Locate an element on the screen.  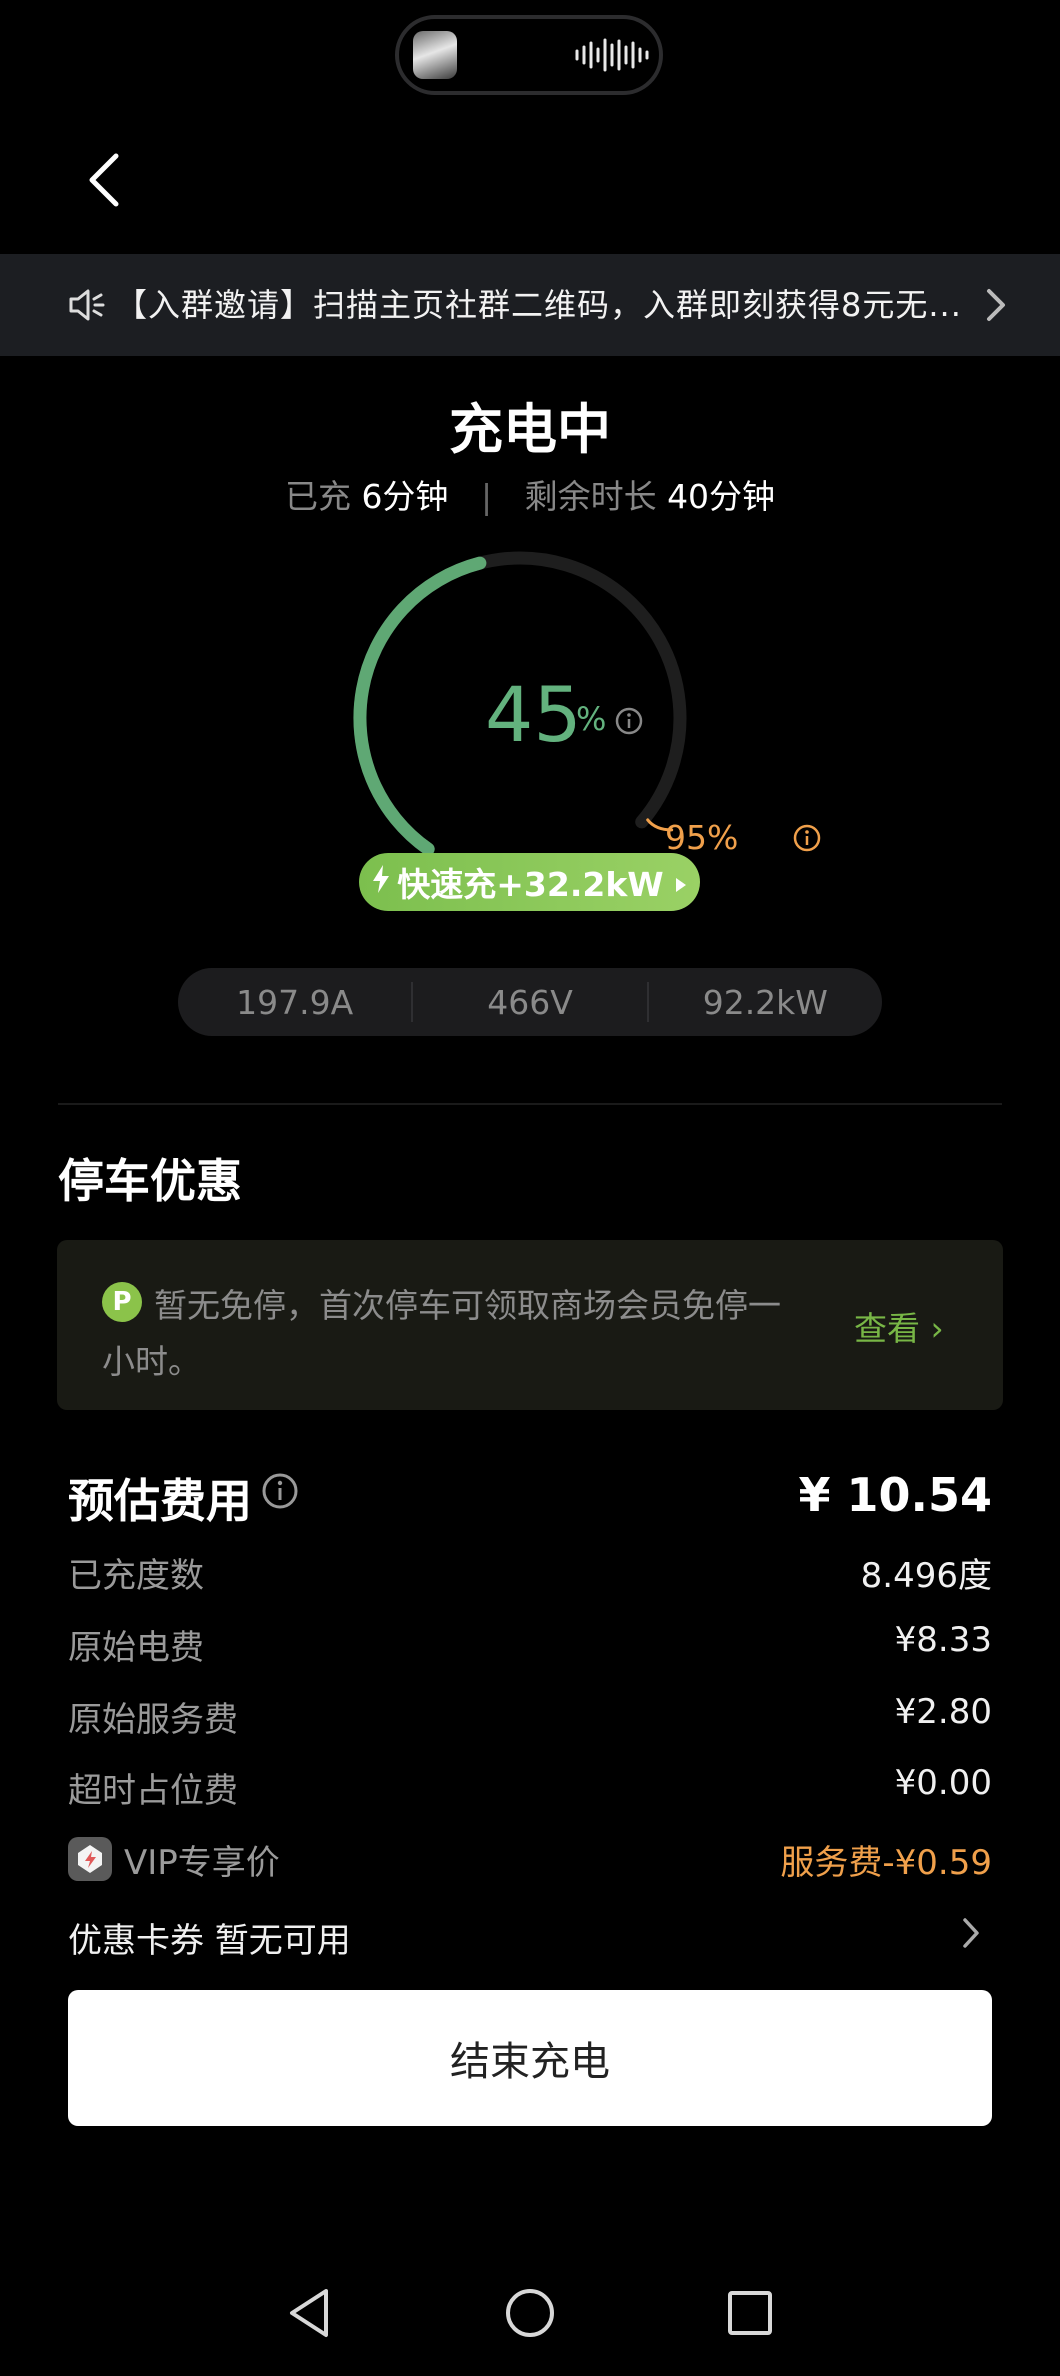
fee-heading: 预估费用 is located at coordinates (160, 1501).